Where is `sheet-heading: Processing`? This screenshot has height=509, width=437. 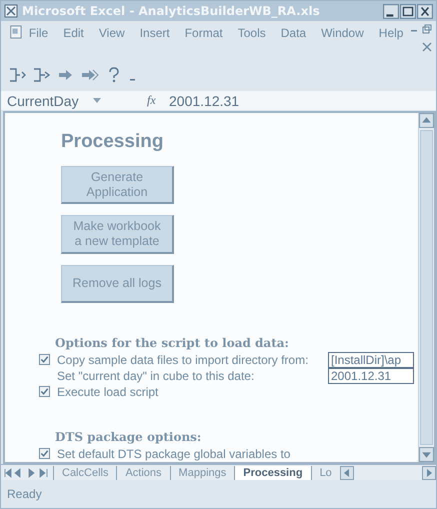
sheet-heading: Processing is located at coordinates (112, 142).